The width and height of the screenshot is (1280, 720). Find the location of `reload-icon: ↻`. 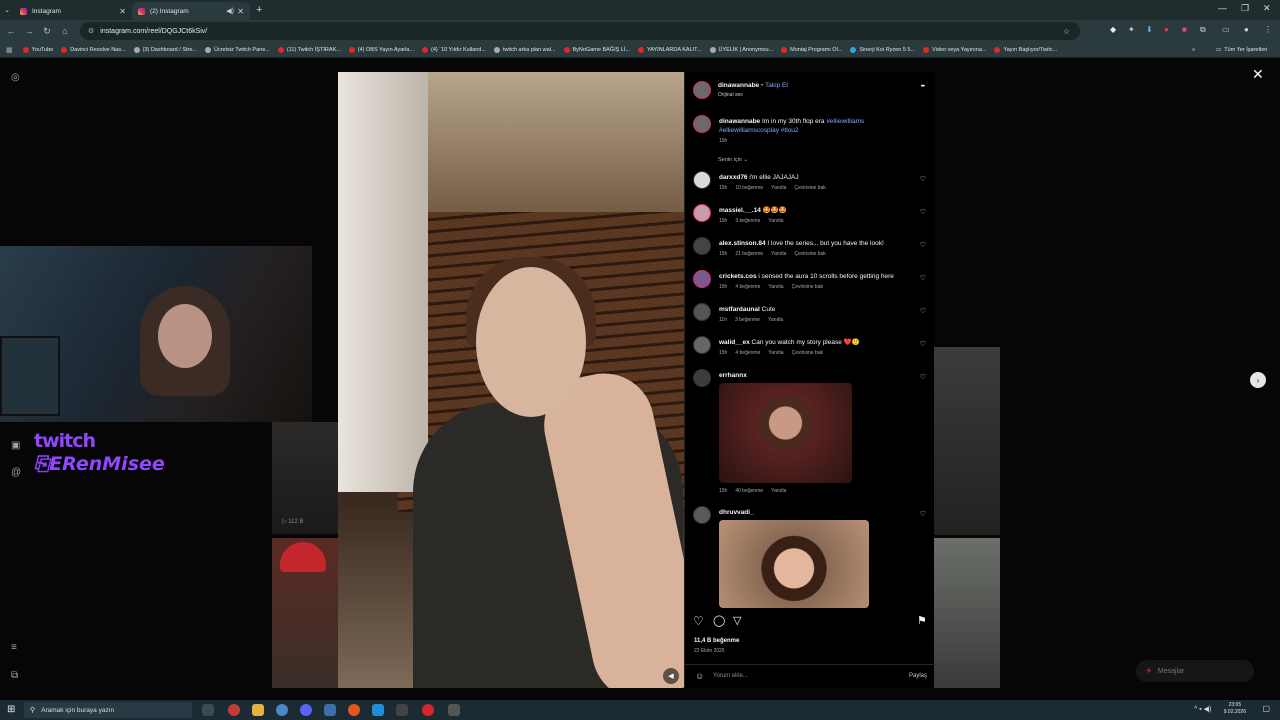

reload-icon: ↻ is located at coordinates (47, 31).